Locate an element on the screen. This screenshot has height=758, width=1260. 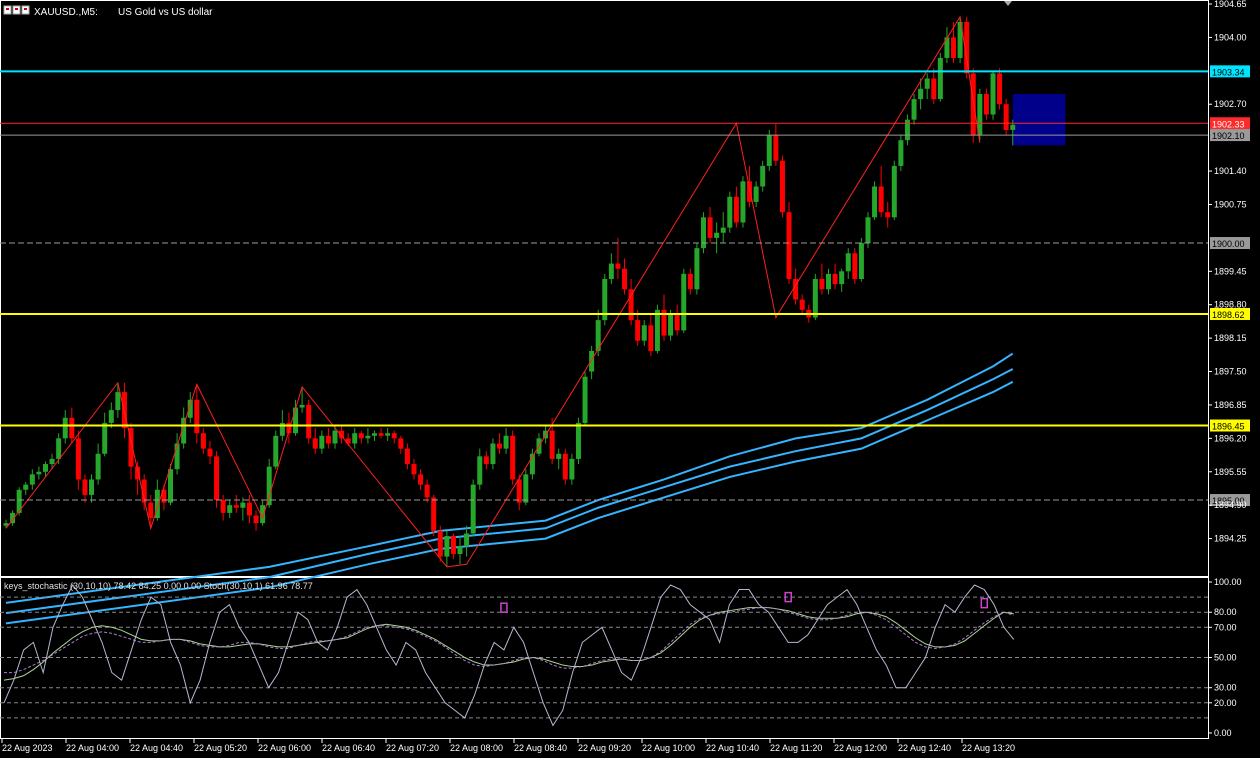
price-tick-label: 1896.85 is located at coordinates (1230, 405).